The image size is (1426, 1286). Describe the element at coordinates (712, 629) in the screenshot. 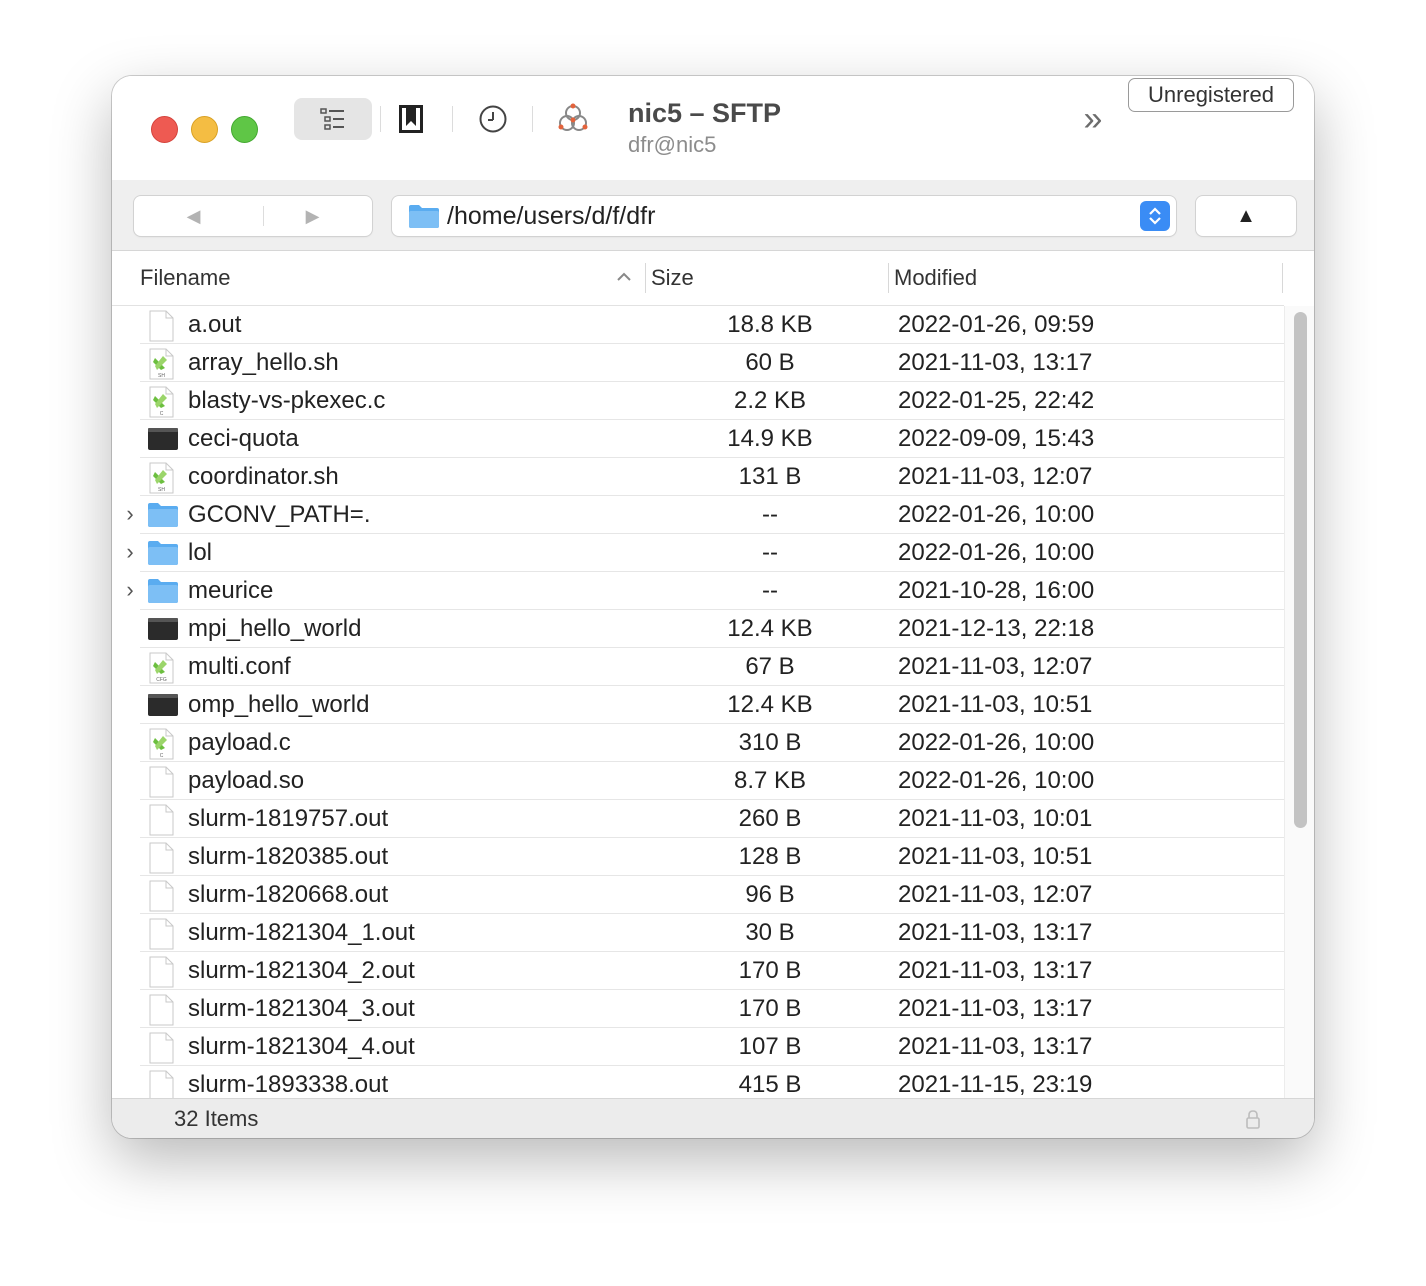

I see `file-row: mpi_hello_world 12.4 KB 2021-12-13, 22:18` at that location.